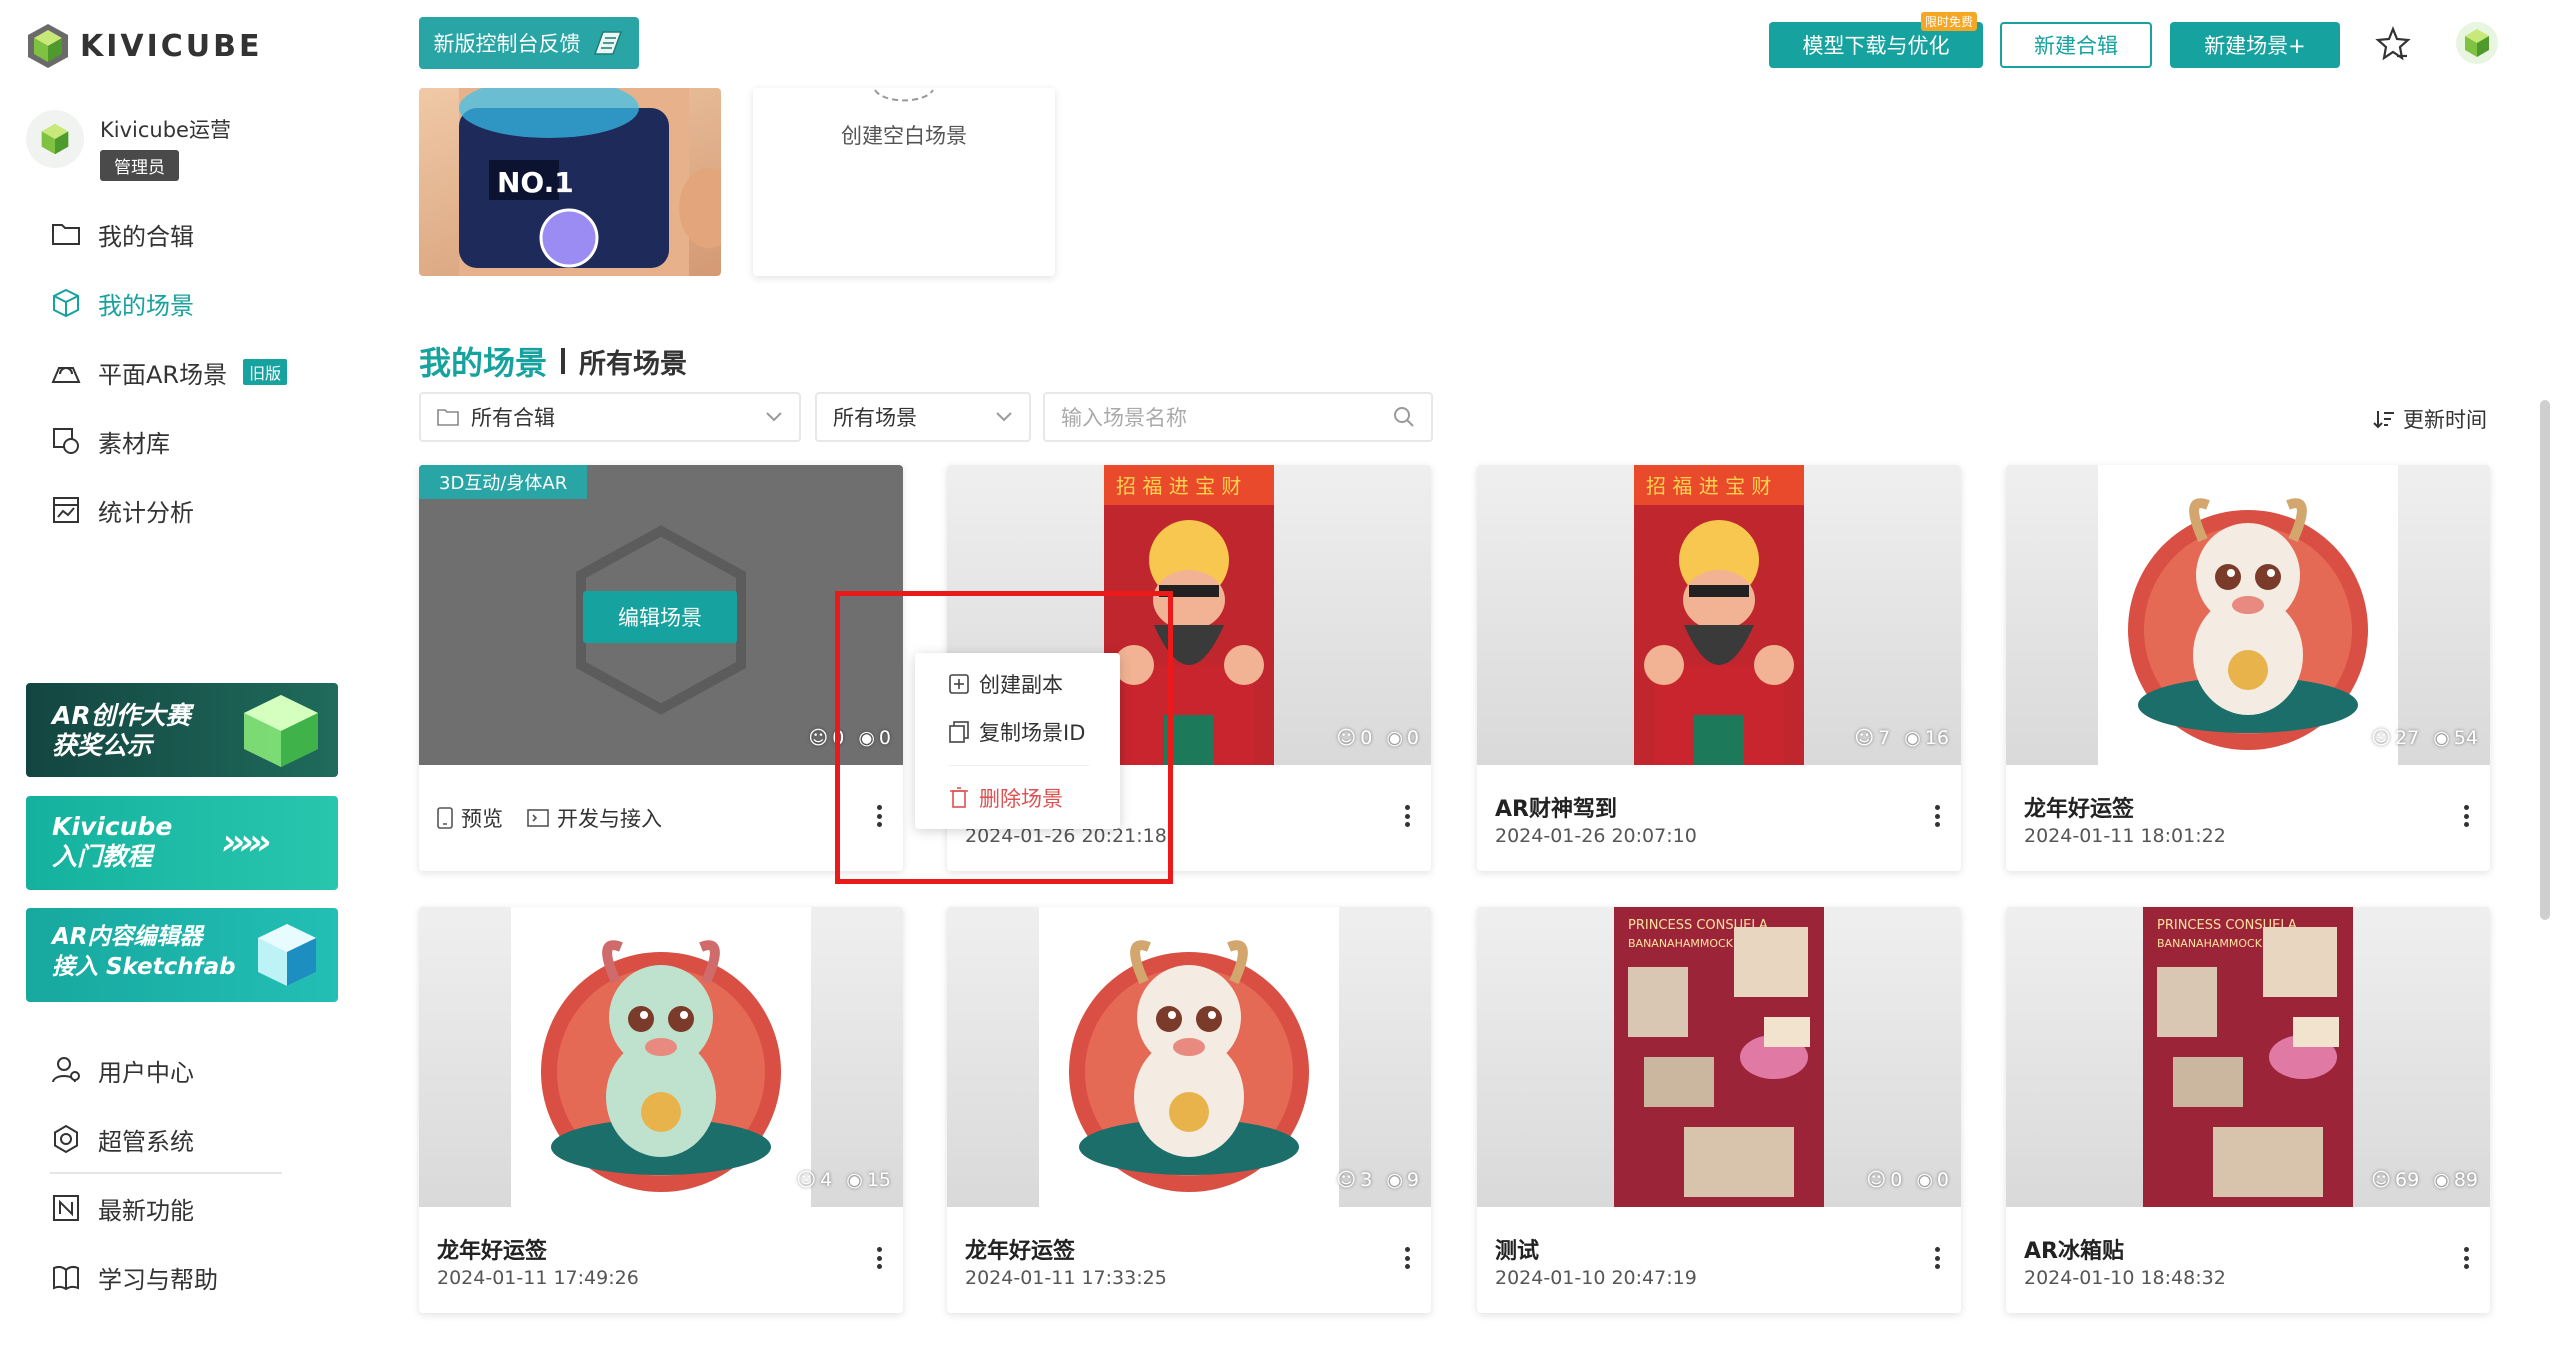  What do you see at coordinates (247, 842) in the screenshot?
I see `arrows-icon: ›››››` at bounding box center [247, 842].